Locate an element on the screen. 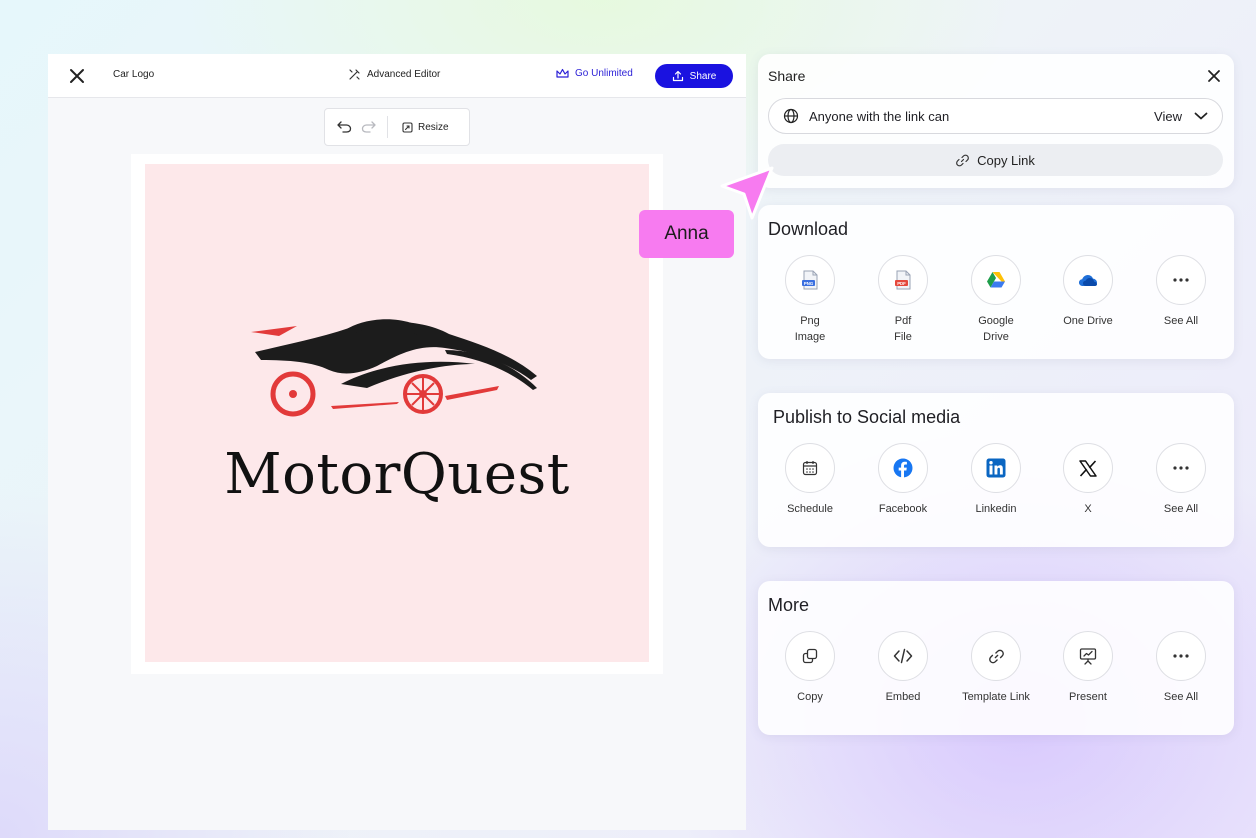  present-option: Present is located at coordinates (1088, 668).